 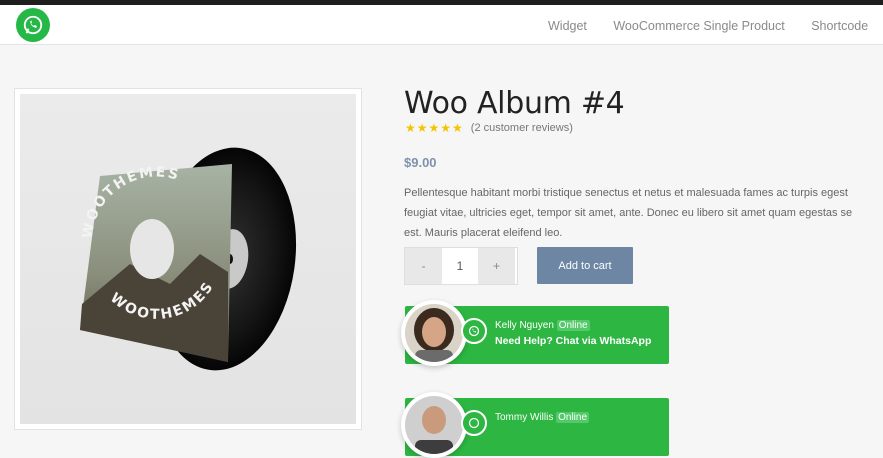 What do you see at coordinates (567, 26) in the screenshot?
I see `nav-item-widget: Widget` at bounding box center [567, 26].